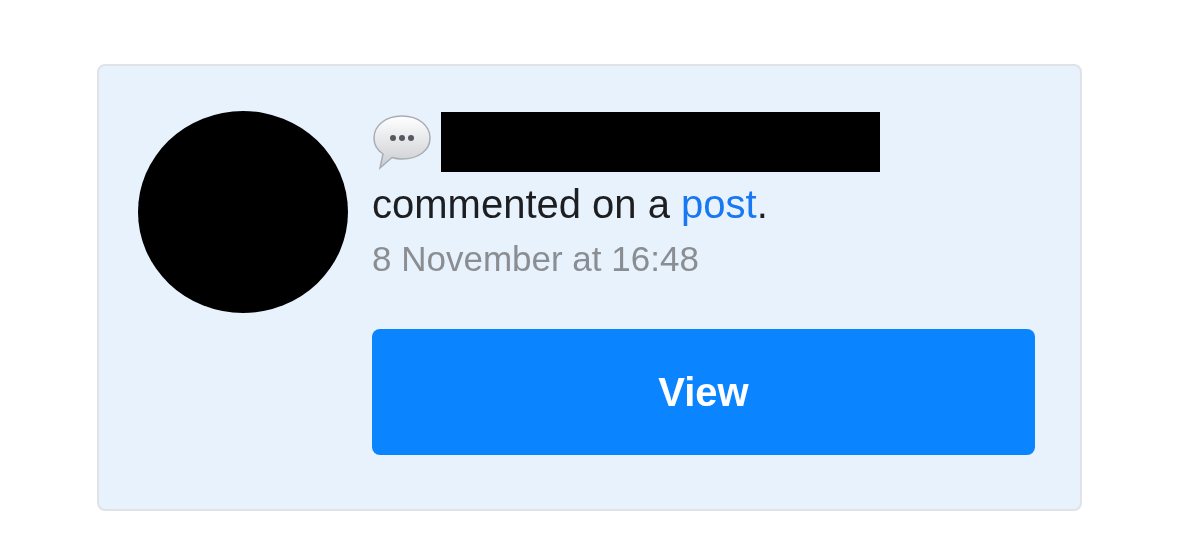  What do you see at coordinates (536, 259) in the screenshot?
I see `timestamp: 8 November at 16:48` at bounding box center [536, 259].